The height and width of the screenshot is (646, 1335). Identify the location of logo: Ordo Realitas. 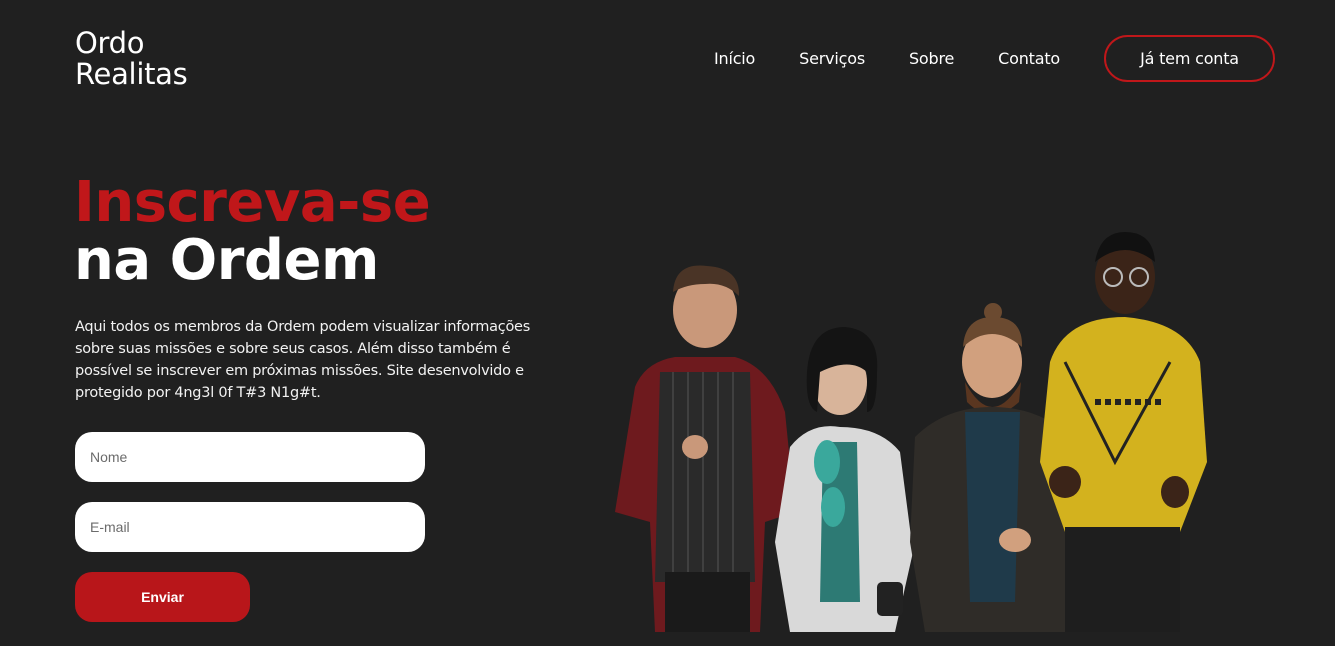
(131, 58).